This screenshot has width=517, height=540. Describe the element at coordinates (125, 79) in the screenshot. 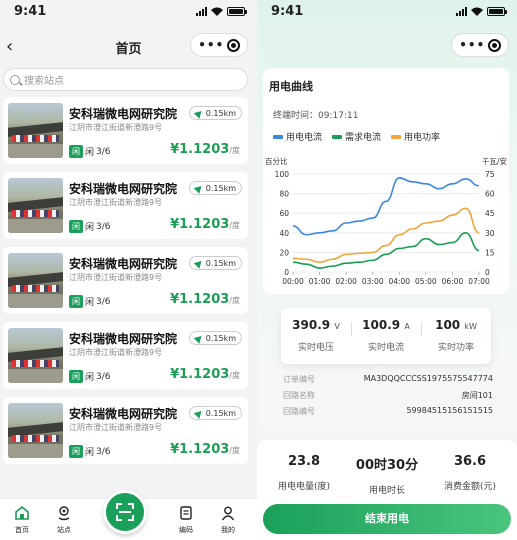

I see `search-input: 搜索站点` at that location.